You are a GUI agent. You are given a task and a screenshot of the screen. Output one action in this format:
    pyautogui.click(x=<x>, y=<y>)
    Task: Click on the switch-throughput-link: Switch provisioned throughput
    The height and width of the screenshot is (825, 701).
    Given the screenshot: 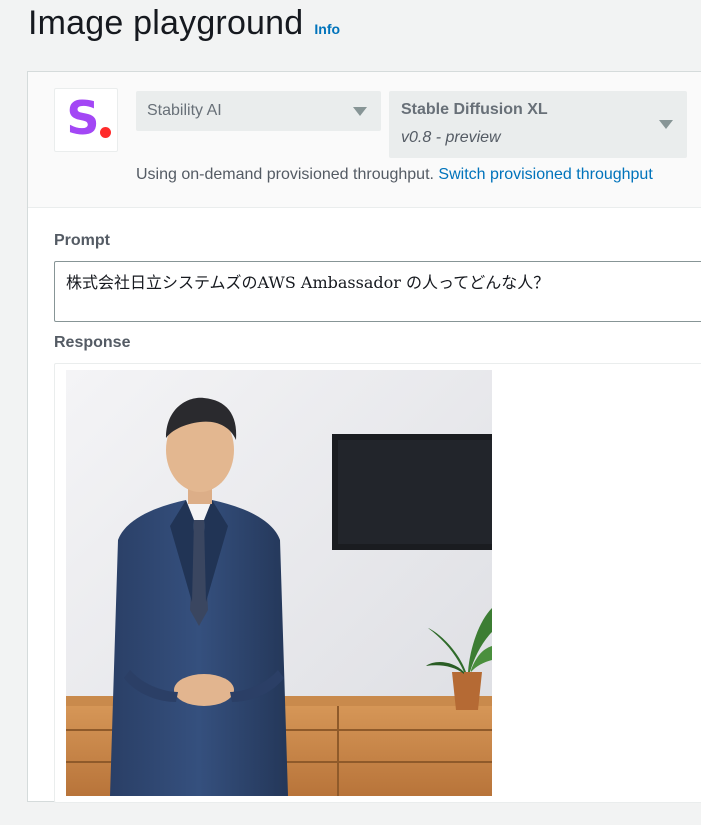 What is the action you would take?
    pyautogui.click(x=545, y=174)
    